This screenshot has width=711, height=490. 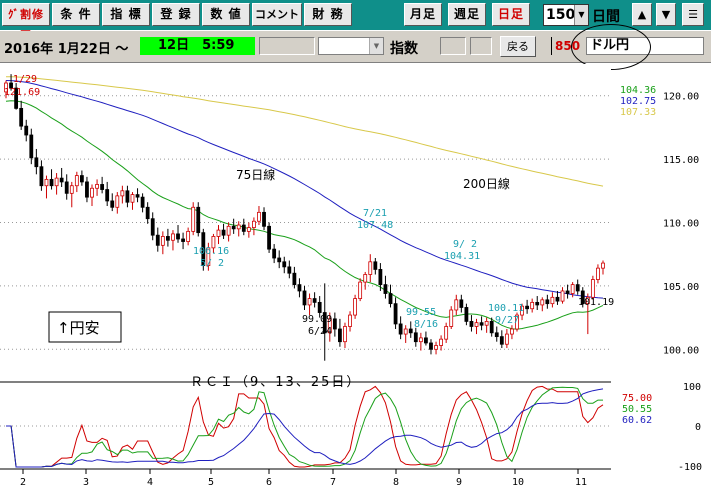 What do you see at coordinates (277, 14) in the screenshot?
I see `comment-button: コメント` at bounding box center [277, 14].